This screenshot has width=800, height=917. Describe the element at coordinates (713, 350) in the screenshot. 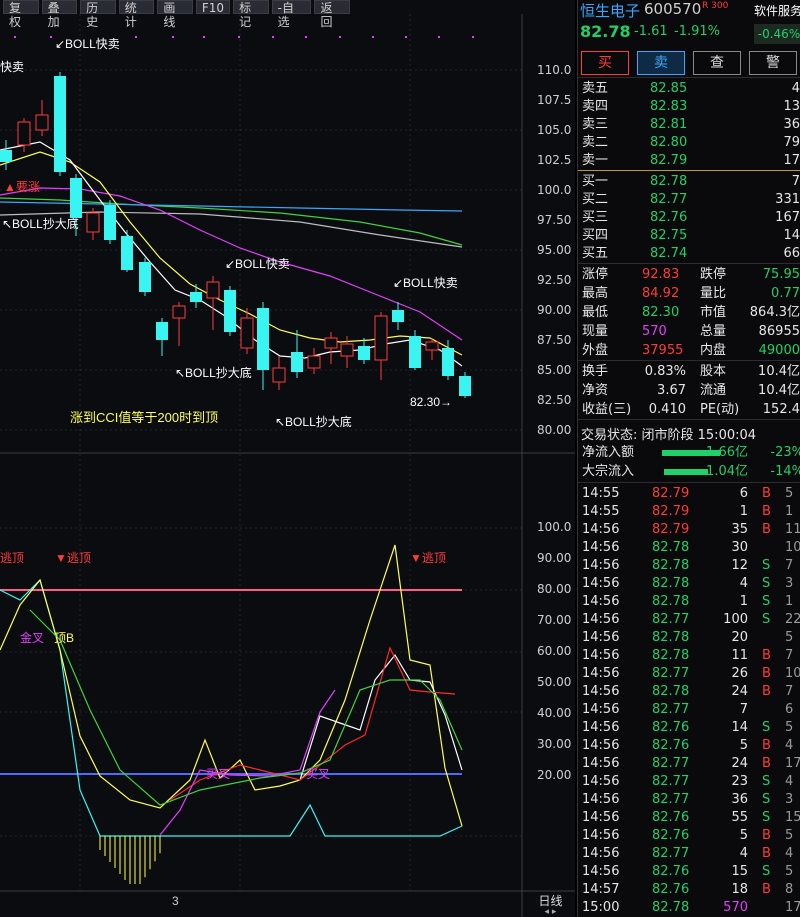

I see `quote-key: 内盘` at that location.